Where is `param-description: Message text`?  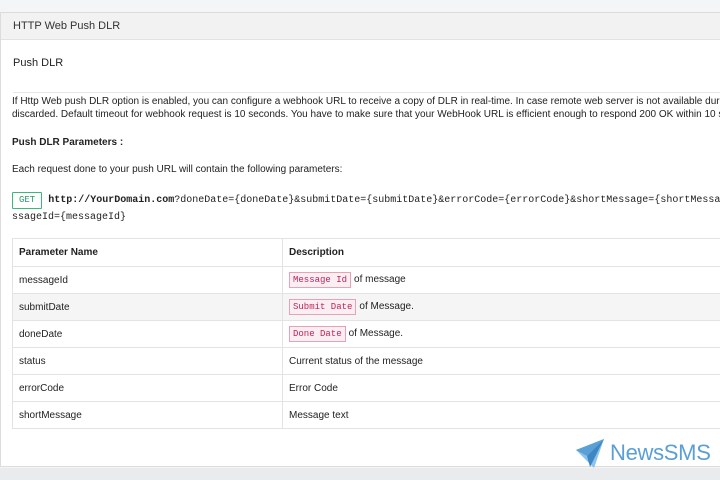
param-description: Message text is located at coordinates (501, 415).